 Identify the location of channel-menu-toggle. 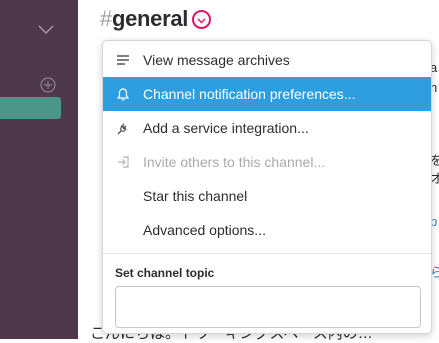
(201, 19).